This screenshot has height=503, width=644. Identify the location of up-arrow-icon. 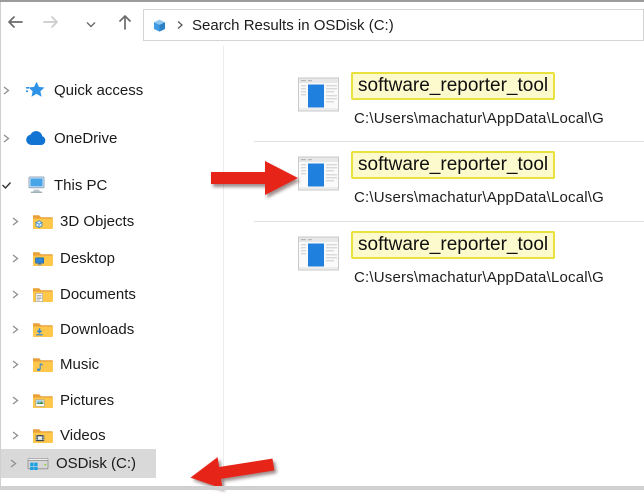
(125, 24).